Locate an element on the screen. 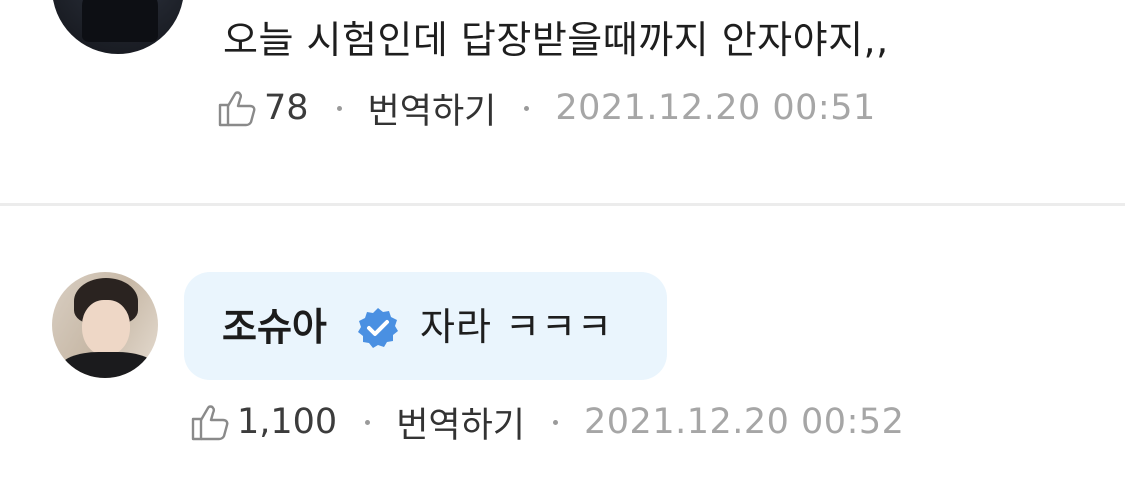  comment-meta-row: 78 번역하기 2021.12.20 00:51 is located at coordinates (546, 109).